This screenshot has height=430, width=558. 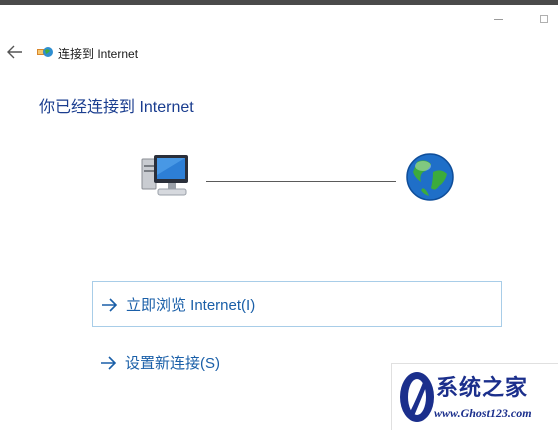 What do you see at coordinates (483, 413) in the screenshot?
I see `watermark-url: www.Ghost123.com` at bounding box center [483, 413].